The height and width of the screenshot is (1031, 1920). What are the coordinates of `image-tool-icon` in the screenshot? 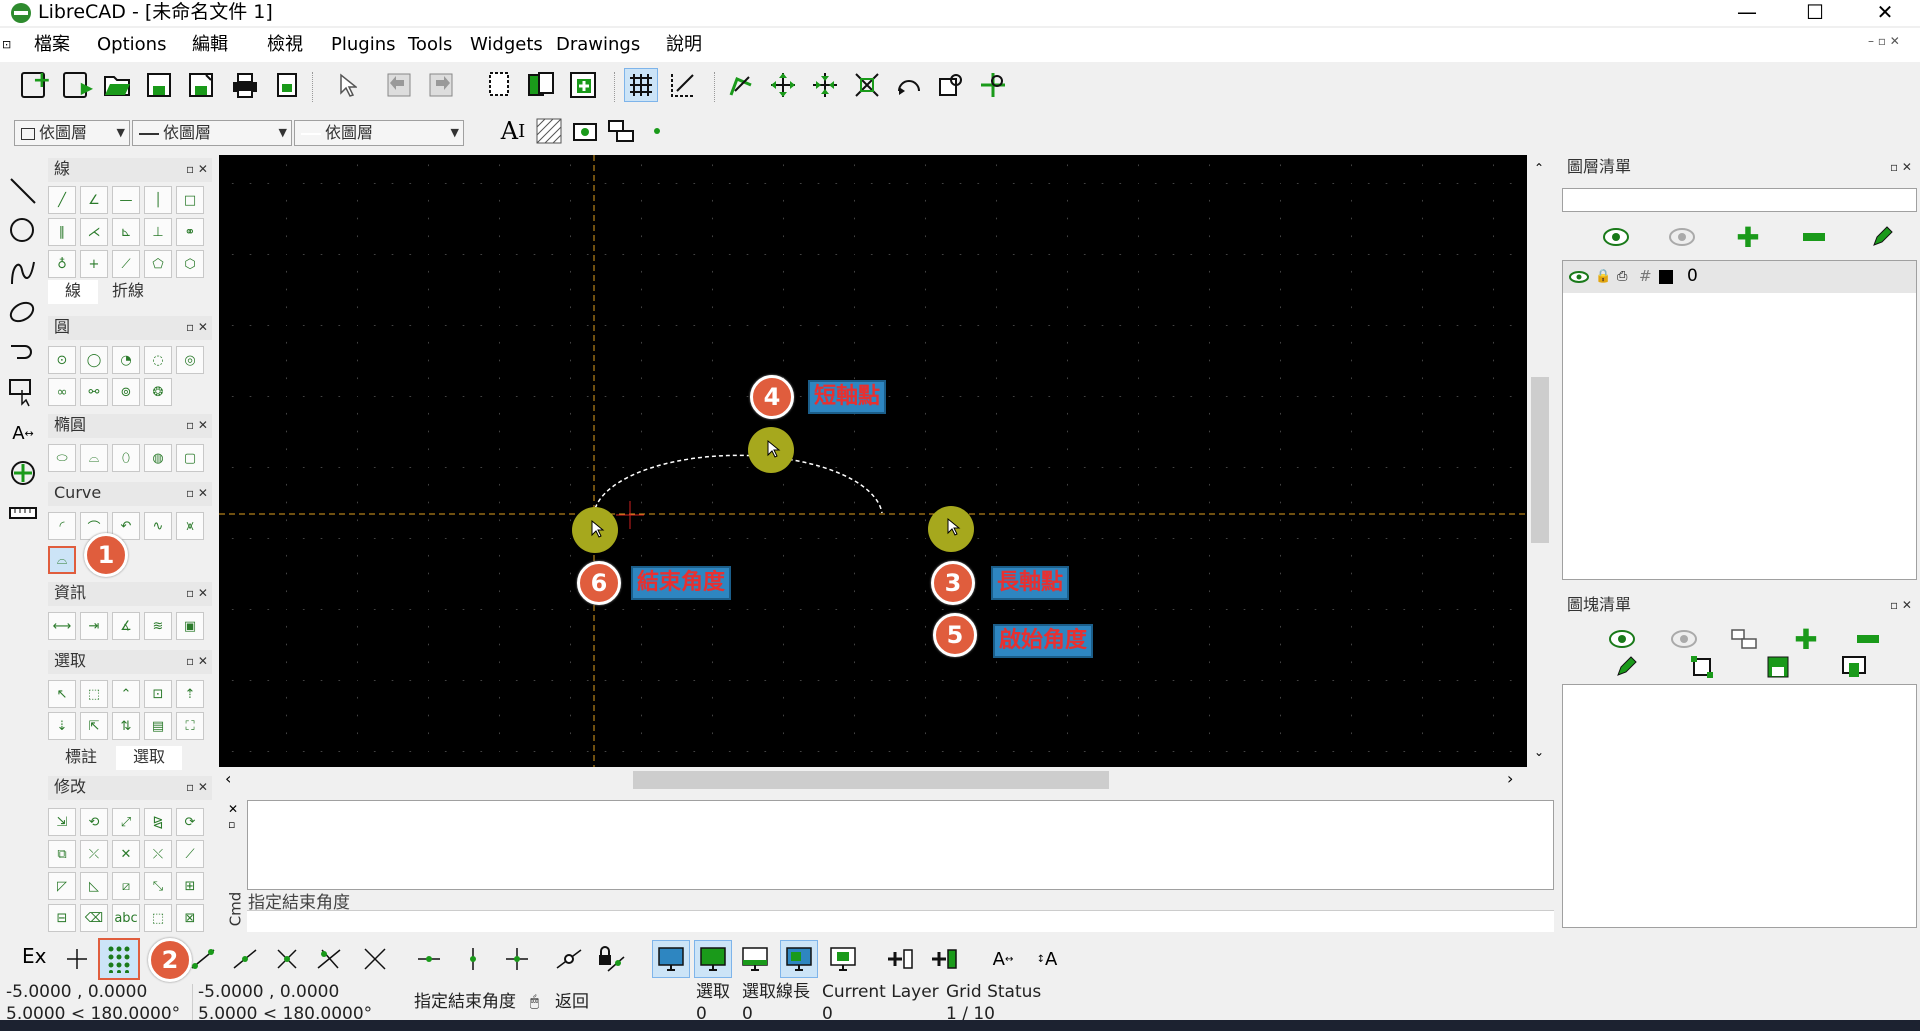 It's located at (585, 131).